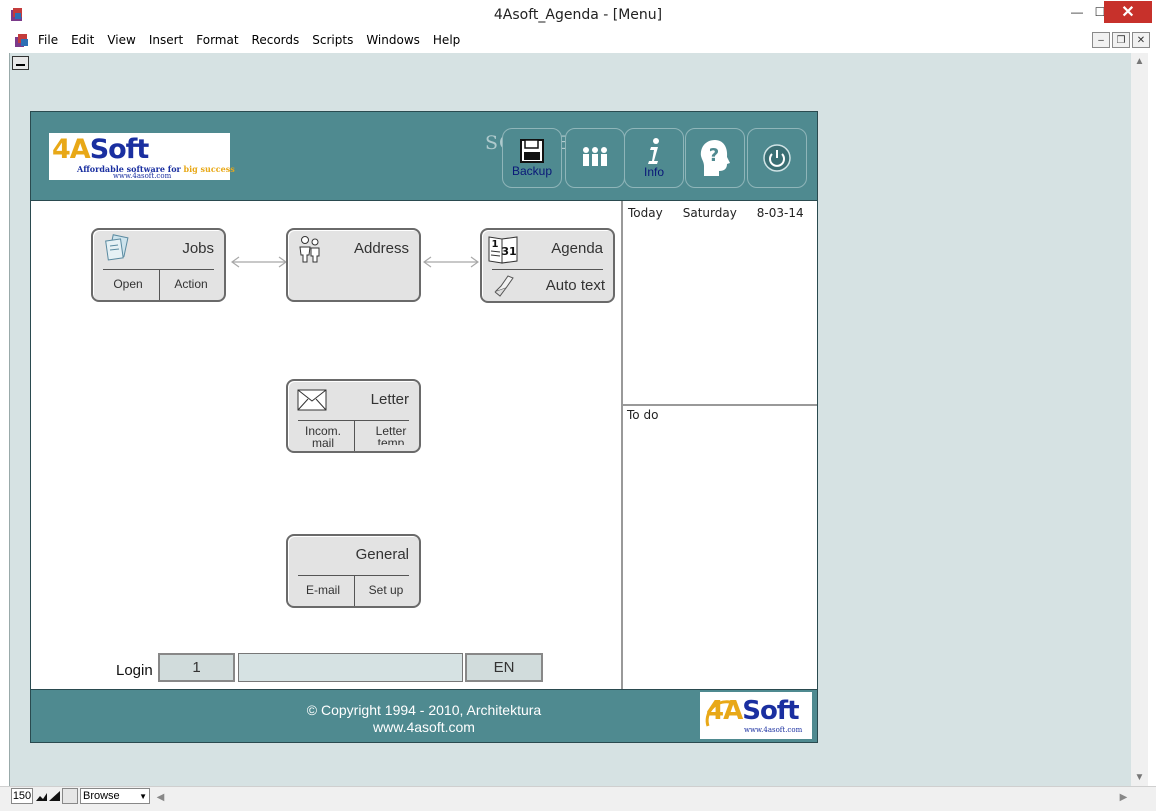 The width and height of the screenshot is (1156, 811). I want to click on today-row: Today Saturday 8-03-14, so click(716, 213).